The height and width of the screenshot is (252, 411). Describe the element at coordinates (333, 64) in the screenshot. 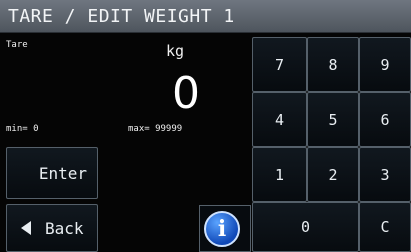

I see `key-8: 8` at that location.